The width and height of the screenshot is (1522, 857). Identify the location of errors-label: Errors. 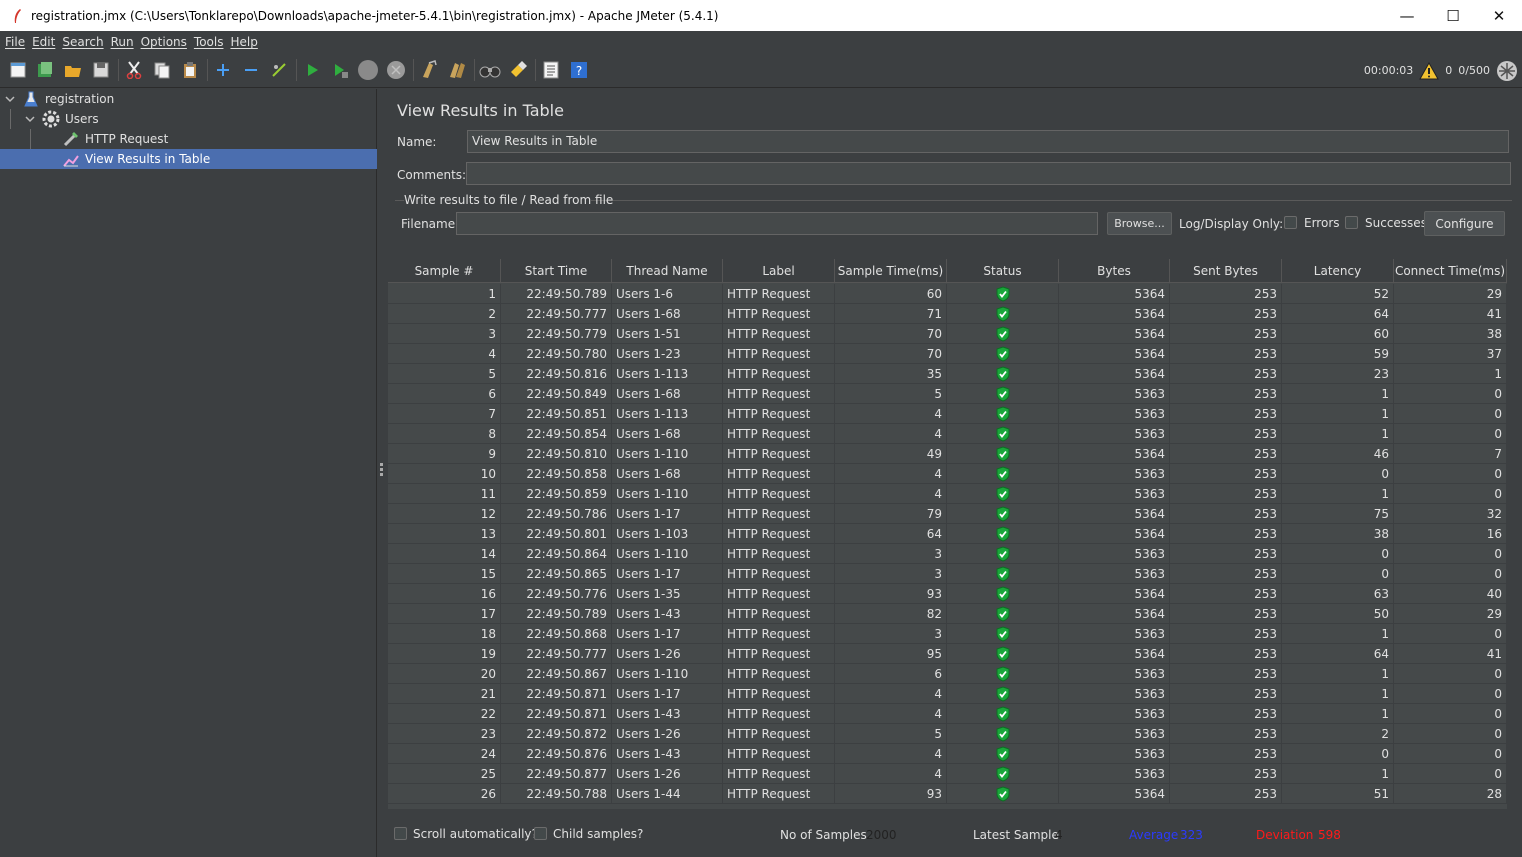
(1322, 223).